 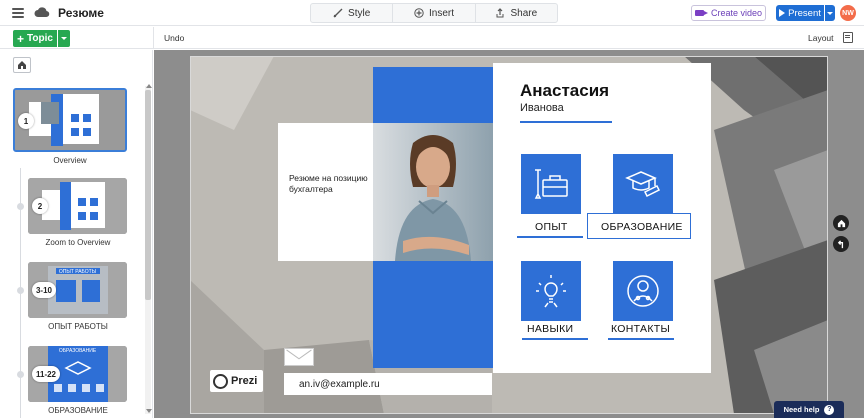 I want to click on experience-tile, so click(x=551, y=184).